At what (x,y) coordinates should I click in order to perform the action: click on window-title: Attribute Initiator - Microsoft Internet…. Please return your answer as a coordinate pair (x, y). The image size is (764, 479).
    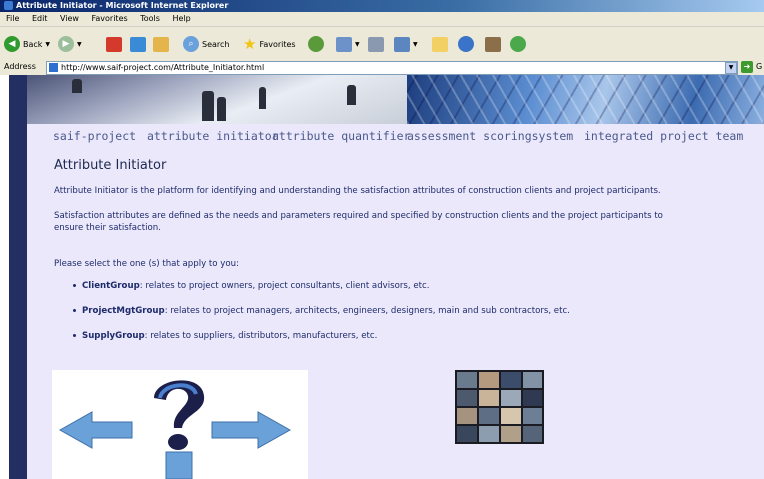
    Looking at the image, I should click on (122, 5).